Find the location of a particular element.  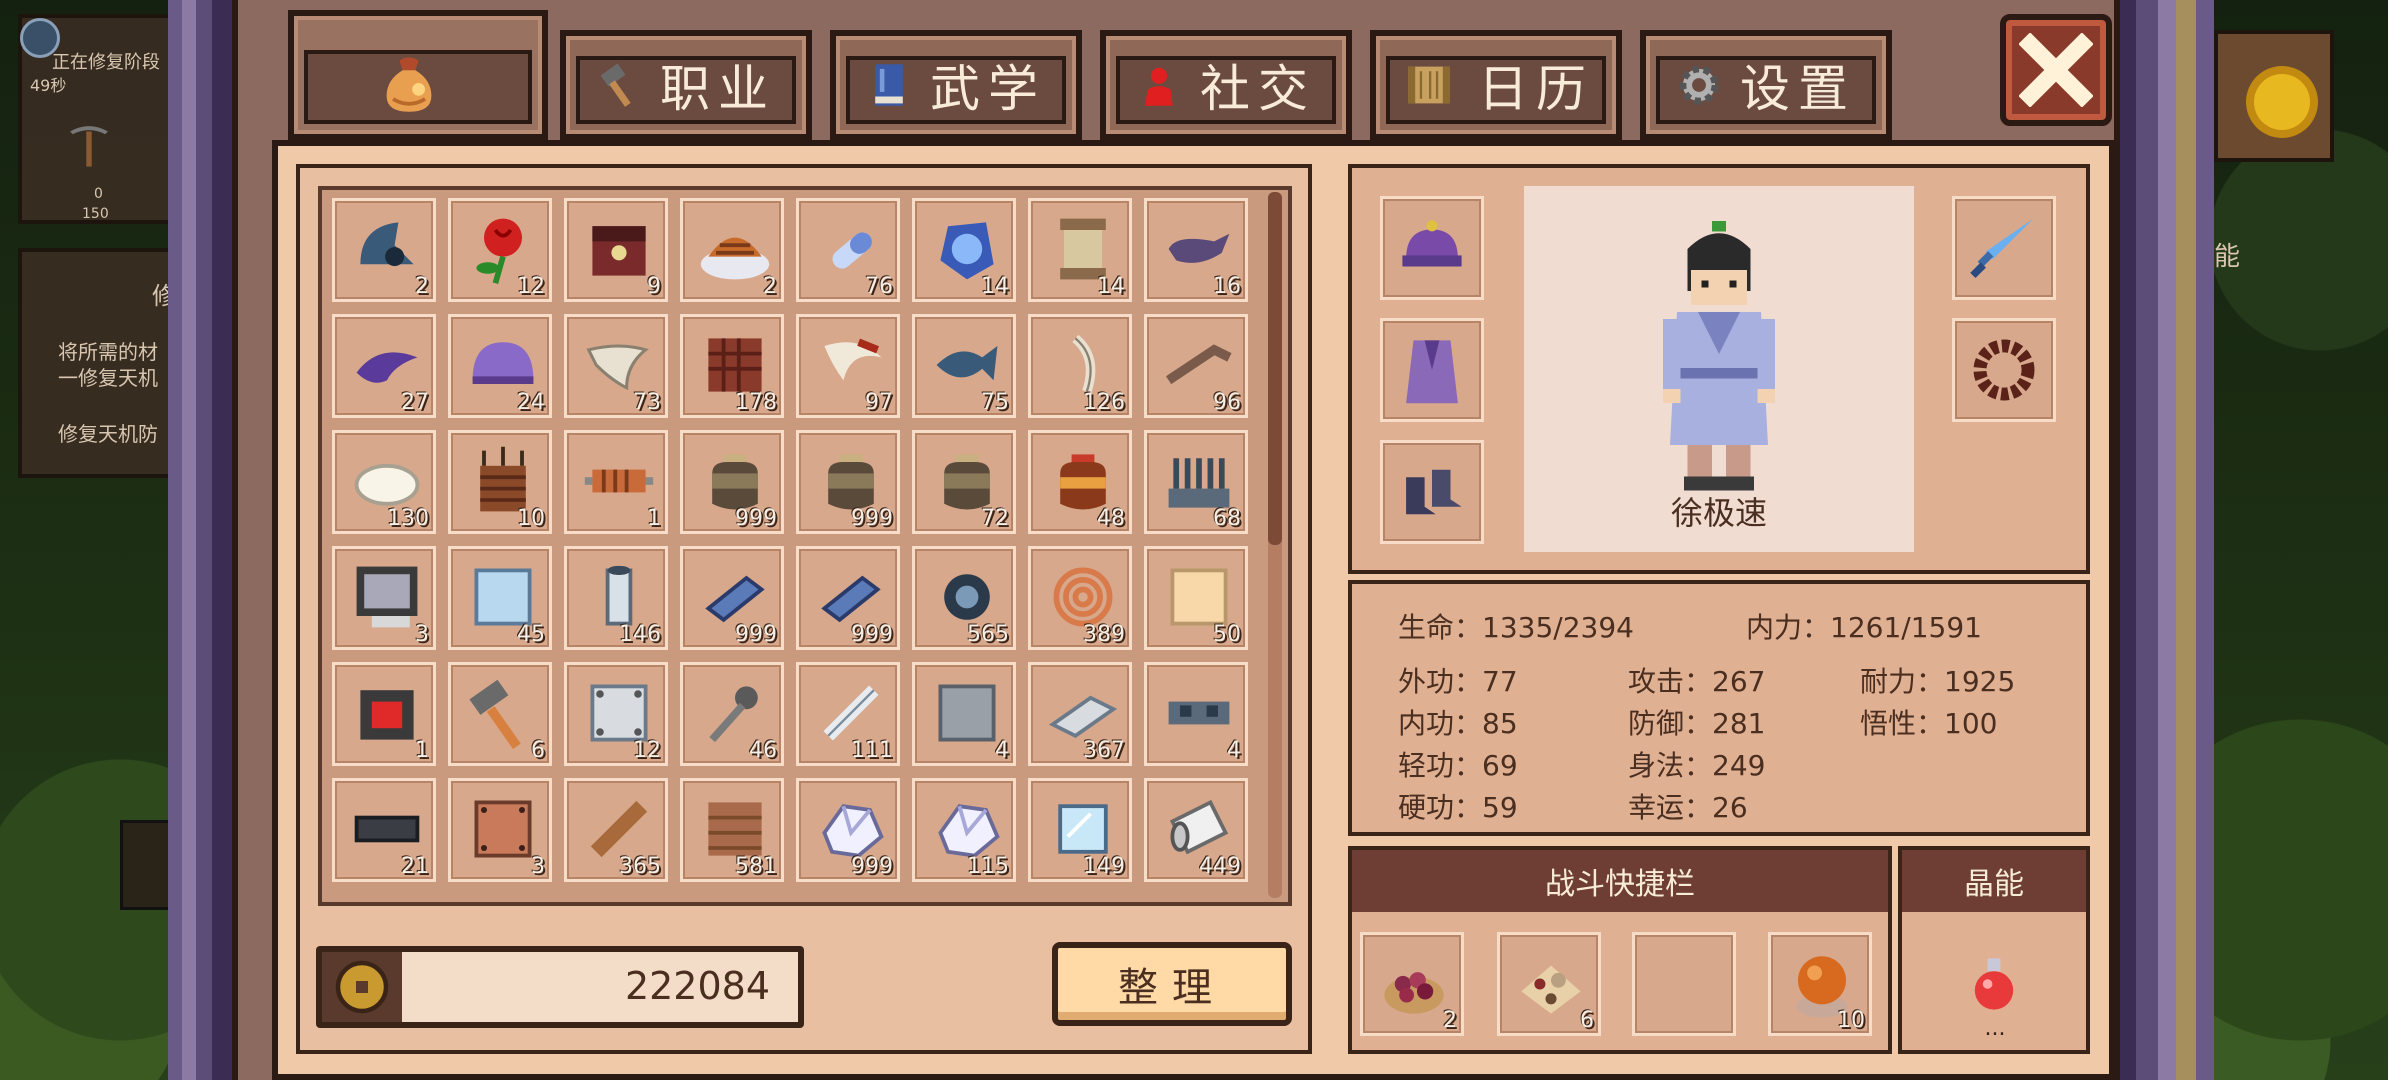

inventory-slot: 76 is located at coordinates (848, 250).